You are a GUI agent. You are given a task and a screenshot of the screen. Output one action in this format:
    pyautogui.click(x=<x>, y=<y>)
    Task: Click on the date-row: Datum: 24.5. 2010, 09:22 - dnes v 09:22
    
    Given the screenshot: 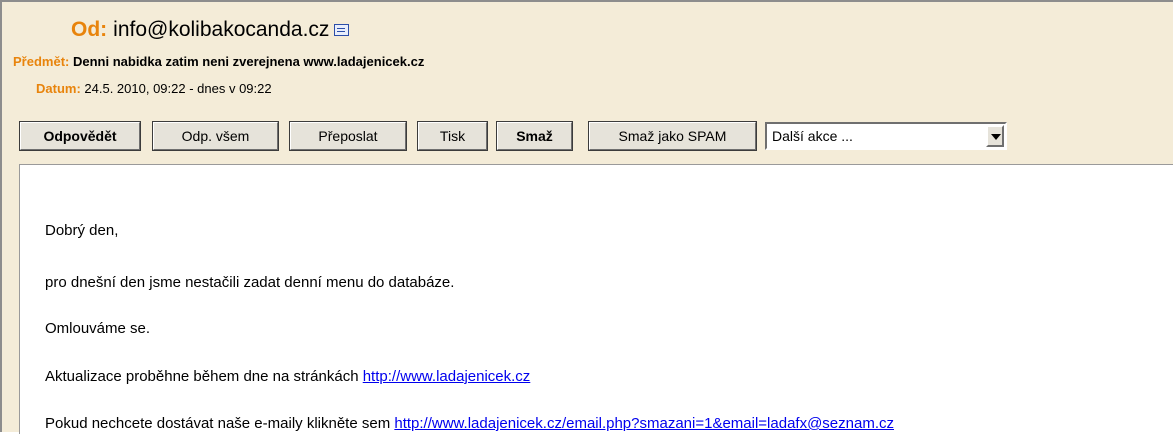 What is the action you would take?
    pyautogui.click(x=154, y=88)
    